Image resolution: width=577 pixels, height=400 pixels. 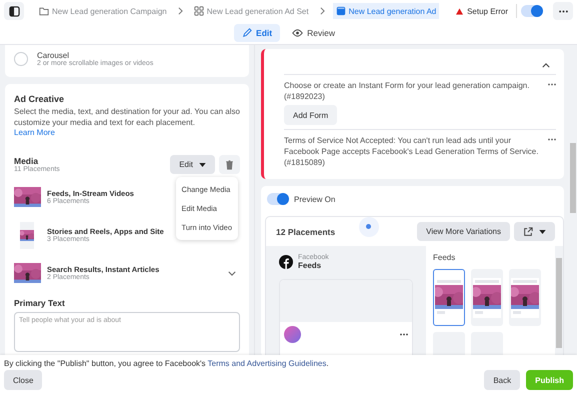 What do you see at coordinates (315, 199) in the screenshot?
I see `toggle-label: Preview On` at bounding box center [315, 199].